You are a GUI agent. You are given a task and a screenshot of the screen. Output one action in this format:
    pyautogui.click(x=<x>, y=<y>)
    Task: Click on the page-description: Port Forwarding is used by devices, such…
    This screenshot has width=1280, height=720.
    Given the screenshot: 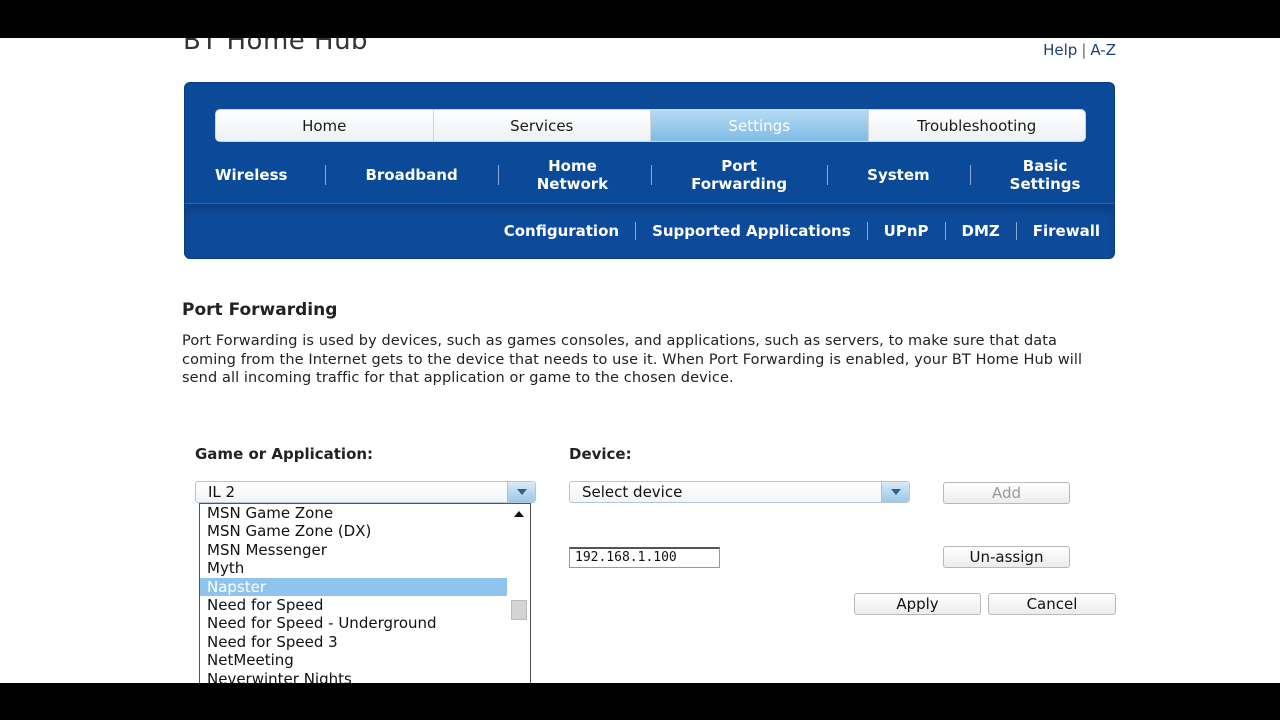 What is the action you would take?
    pyautogui.click(x=632, y=359)
    